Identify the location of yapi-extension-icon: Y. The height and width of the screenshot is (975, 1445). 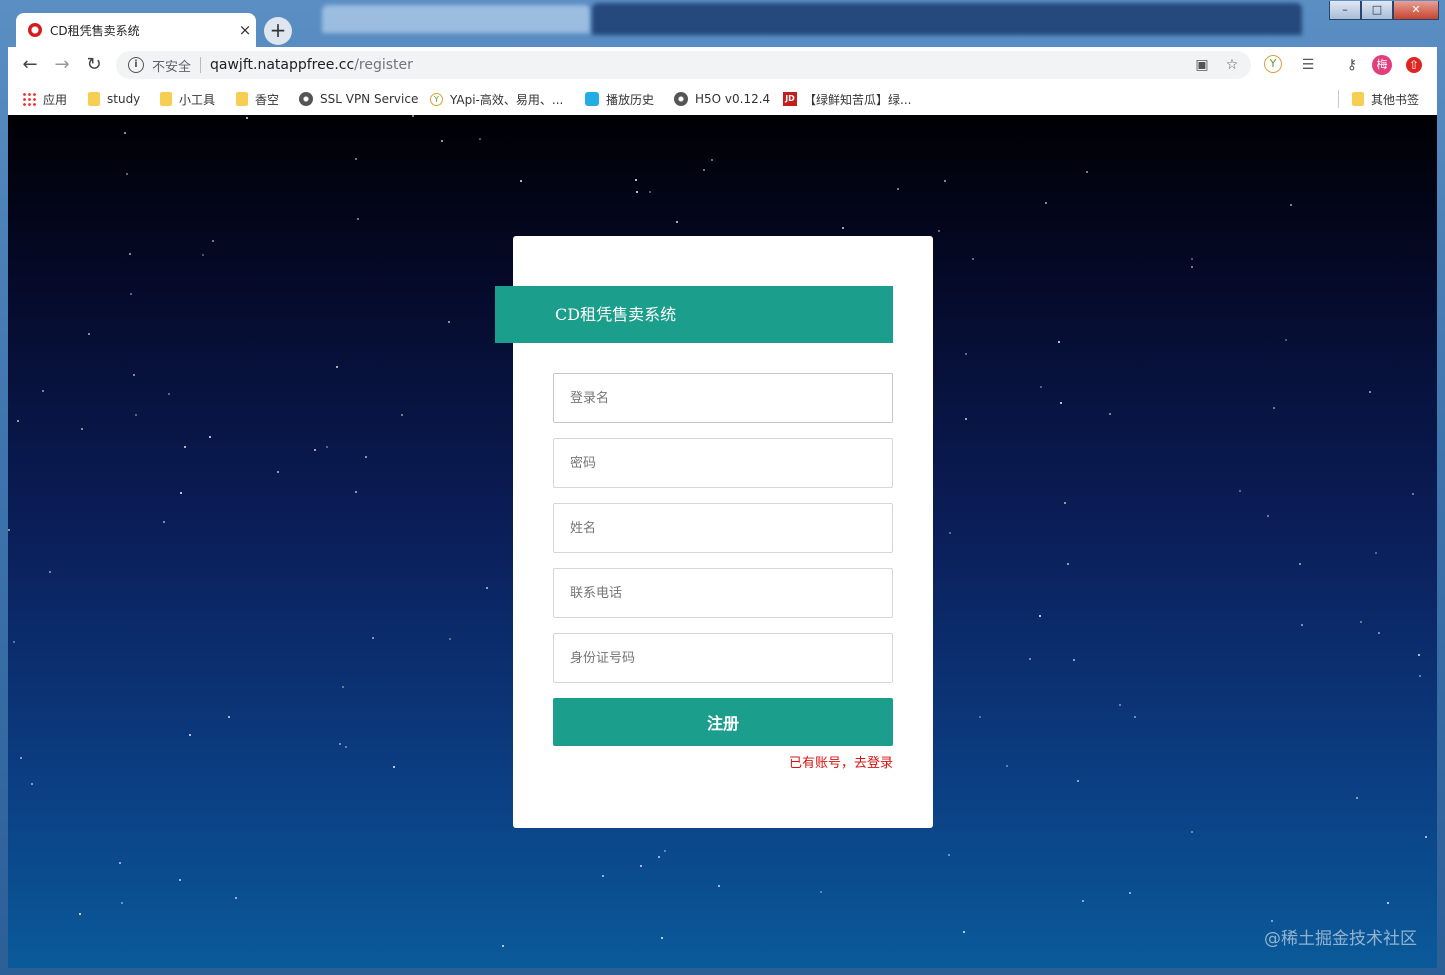
(1273, 64).